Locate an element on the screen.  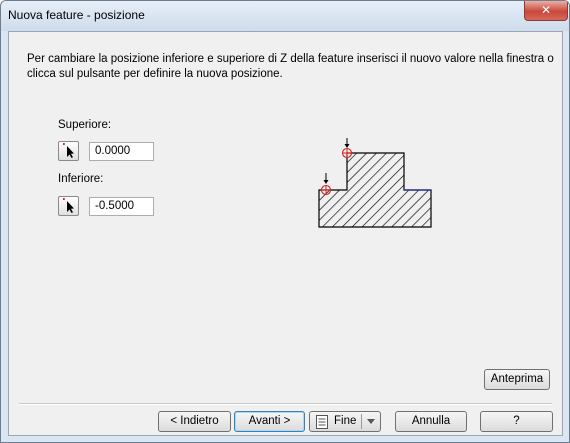
window-title: Nuova feature - posizione is located at coordinates (76, 15).